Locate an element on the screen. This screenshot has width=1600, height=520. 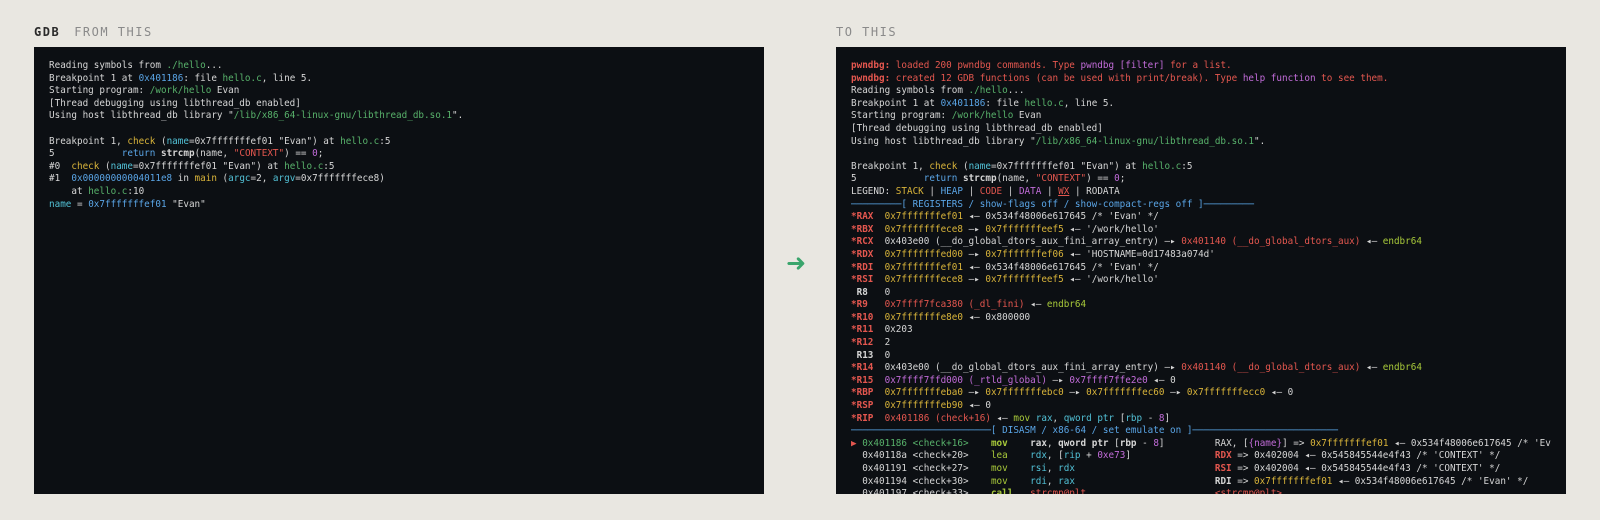
terminal-text: : file is located at coordinates (1005, 103).